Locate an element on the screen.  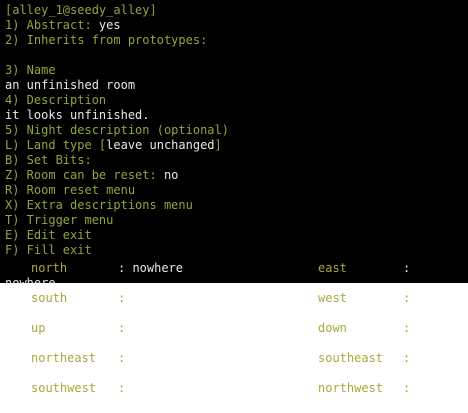
menu-option-reset-menu: R) Room reset menu is located at coordinates (236, 190).